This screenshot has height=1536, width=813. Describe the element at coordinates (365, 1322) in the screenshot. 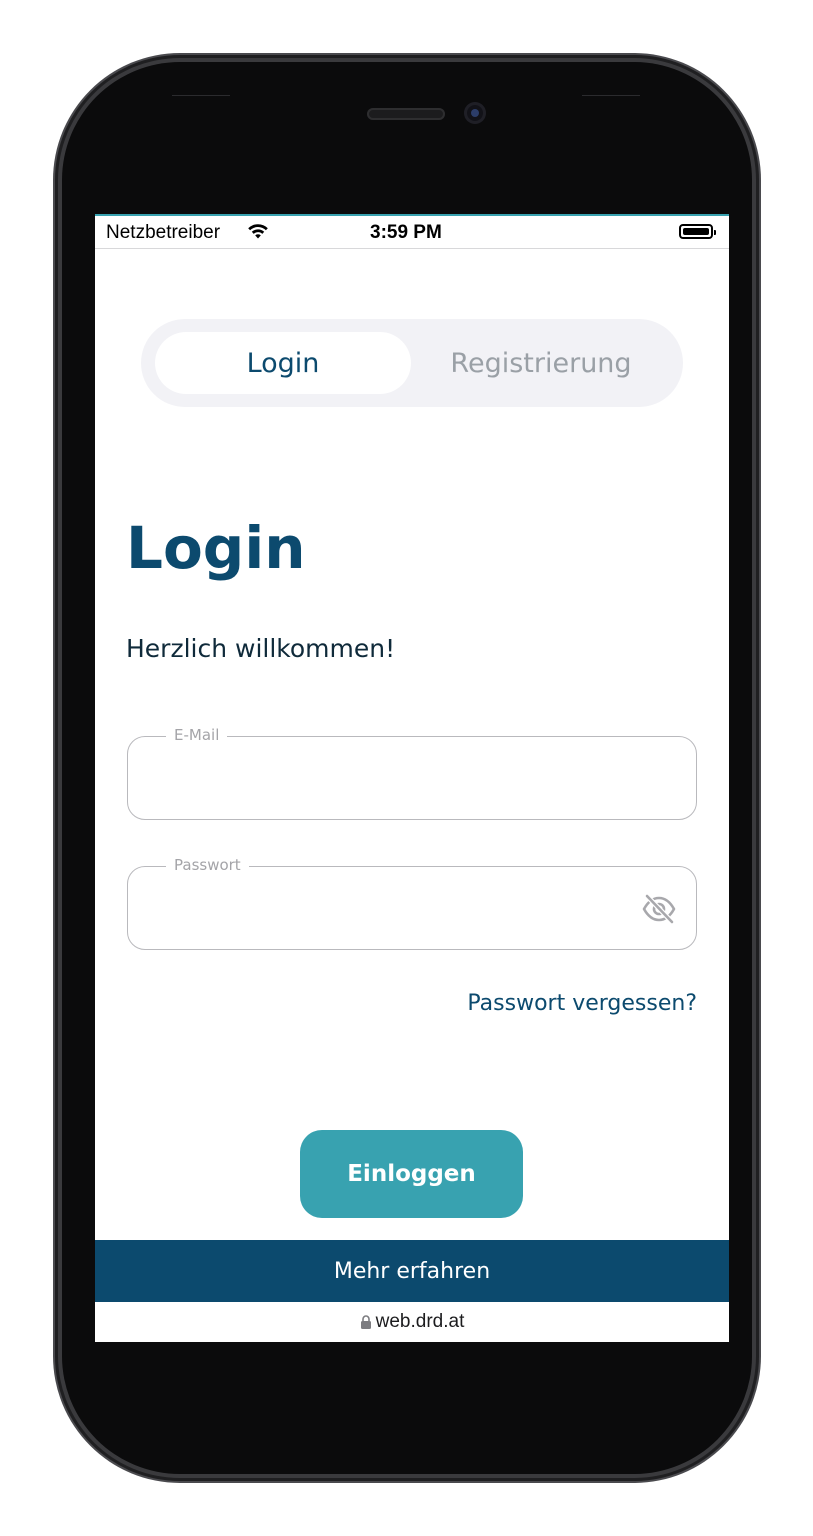

I see `lock-icon` at that location.